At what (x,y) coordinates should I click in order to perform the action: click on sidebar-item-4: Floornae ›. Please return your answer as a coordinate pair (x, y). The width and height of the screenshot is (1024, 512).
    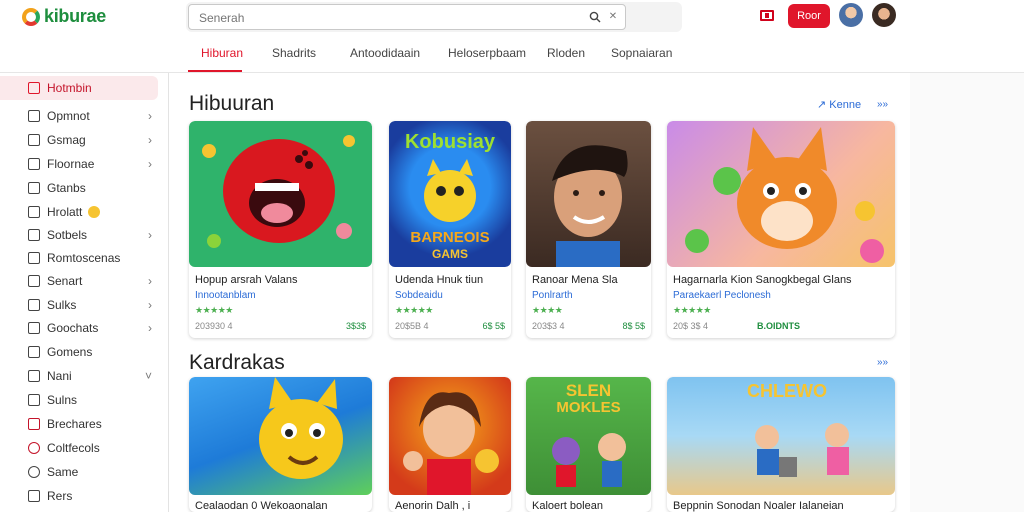
    Looking at the image, I should click on (79, 164).